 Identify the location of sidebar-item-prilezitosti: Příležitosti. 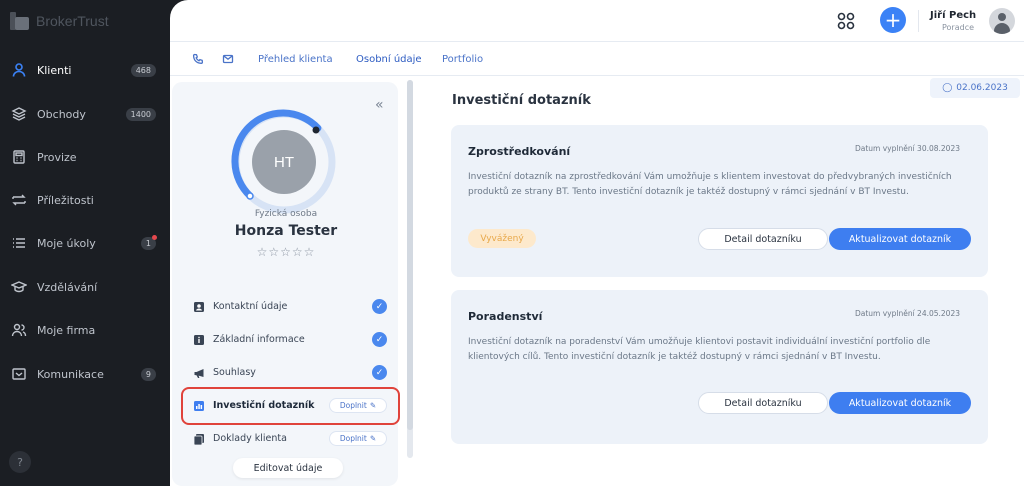
(85, 200).